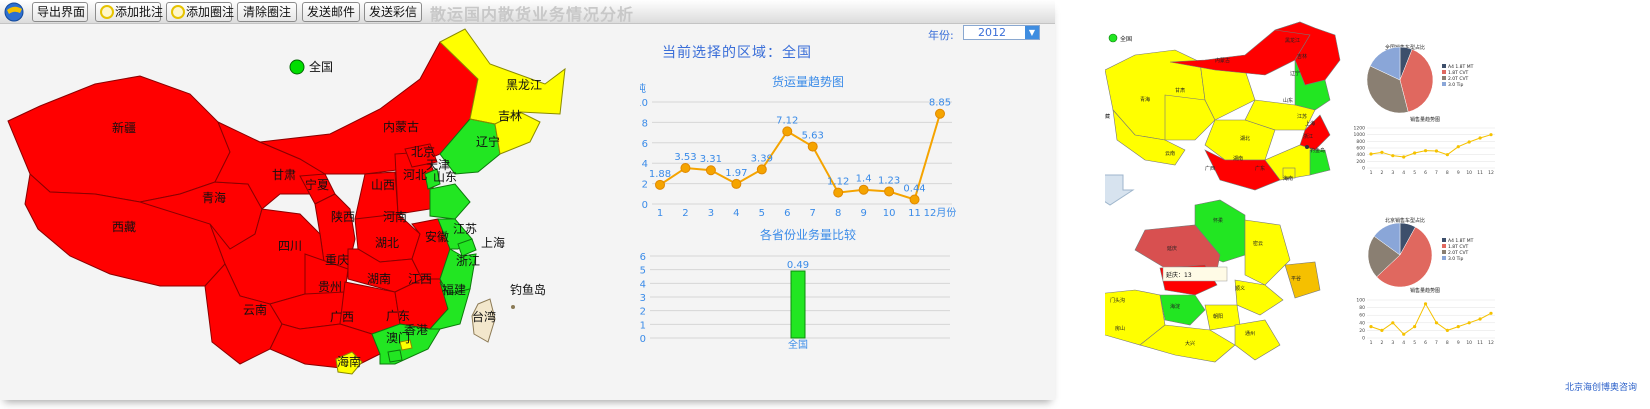  I want to click on trend-ytick: 2, so click(645, 185).